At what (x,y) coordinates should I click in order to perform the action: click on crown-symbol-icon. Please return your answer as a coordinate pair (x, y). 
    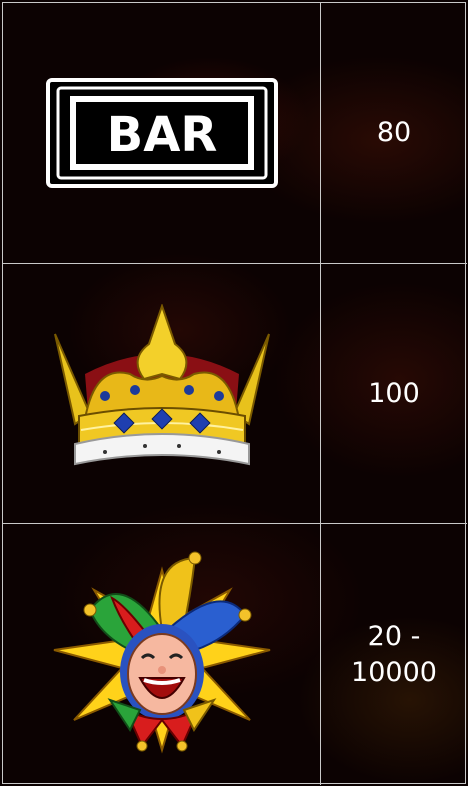
    Looking at the image, I should click on (161, 384).